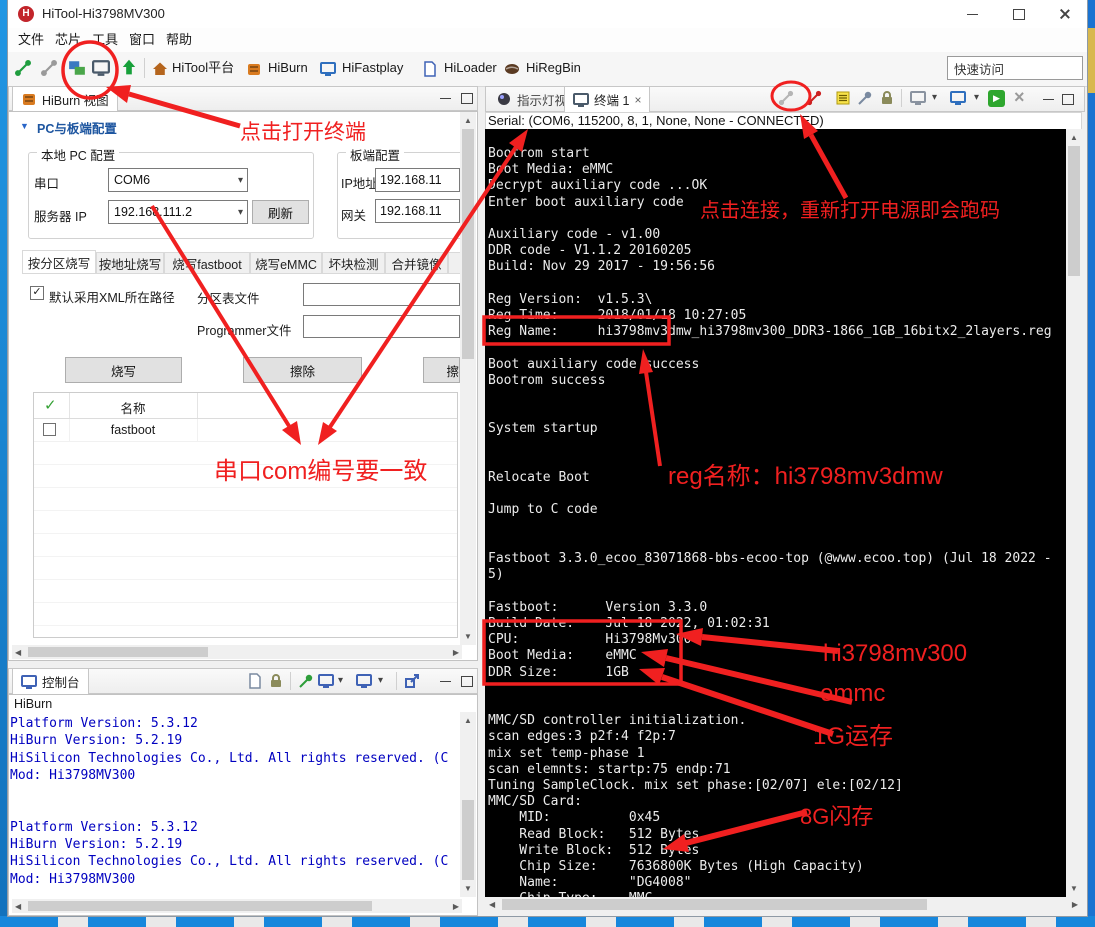 The height and width of the screenshot is (927, 1095). What do you see at coordinates (237, 906) in the screenshot?
I see `console-horizontal-scrollbar: ◀ ▶` at bounding box center [237, 906].